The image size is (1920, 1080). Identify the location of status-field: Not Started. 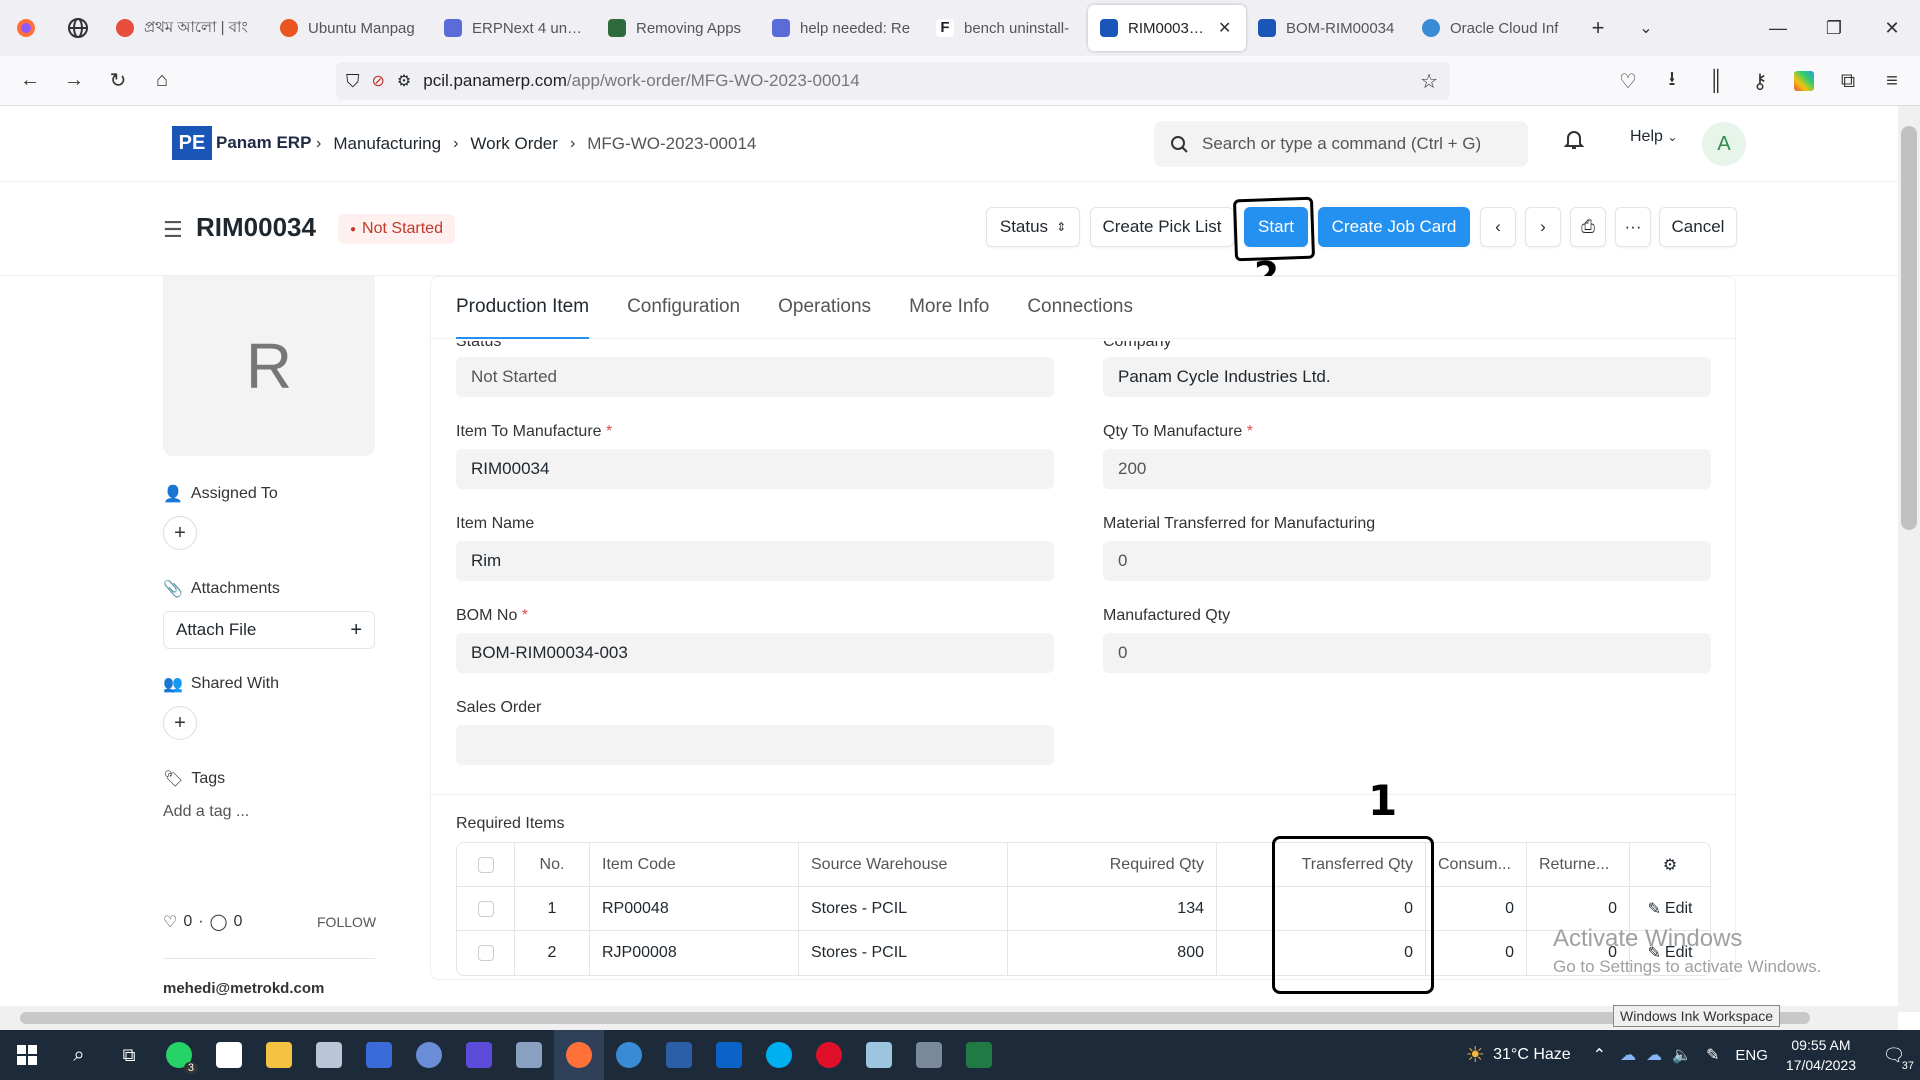
(755, 377).